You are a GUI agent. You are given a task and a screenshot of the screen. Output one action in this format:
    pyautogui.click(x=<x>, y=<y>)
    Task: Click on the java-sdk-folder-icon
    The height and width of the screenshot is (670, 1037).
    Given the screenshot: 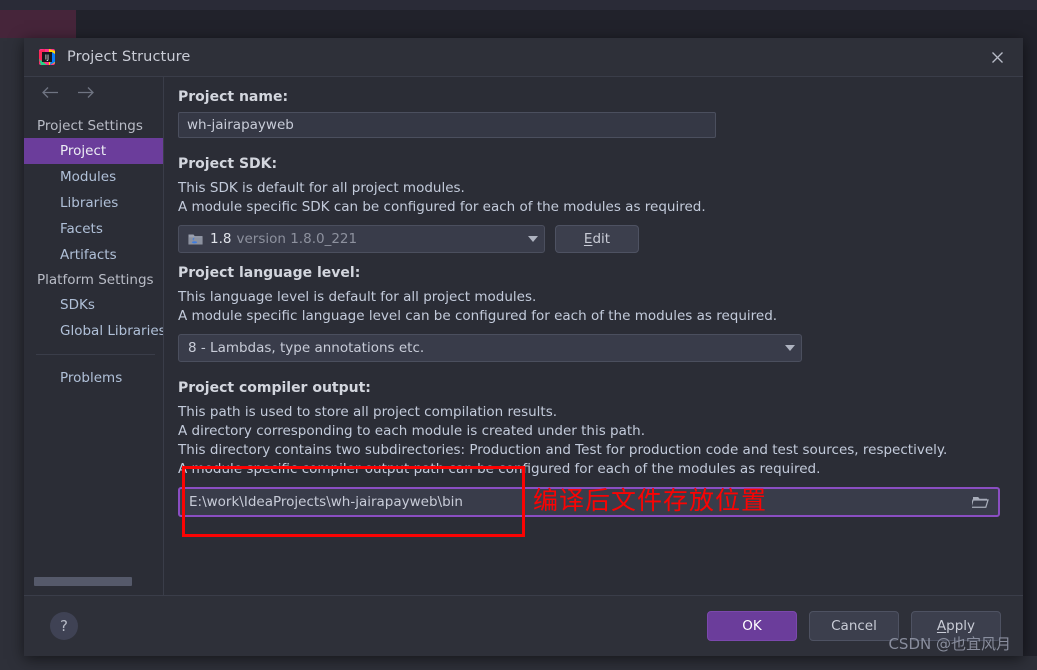 What is the action you would take?
    pyautogui.click(x=195, y=239)
    